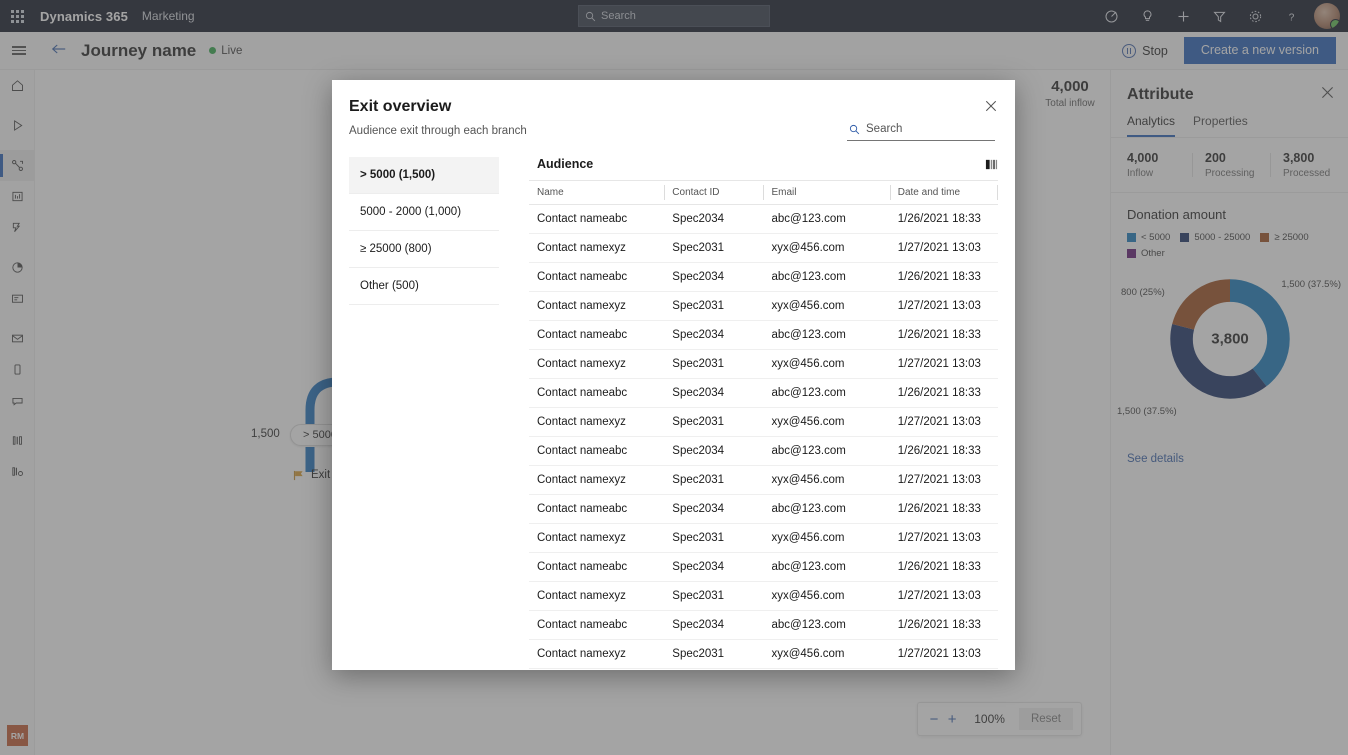  Describe the element at coordinates (921, 130) in the screenshot. I see `dialog-search-input: Search` at that location.